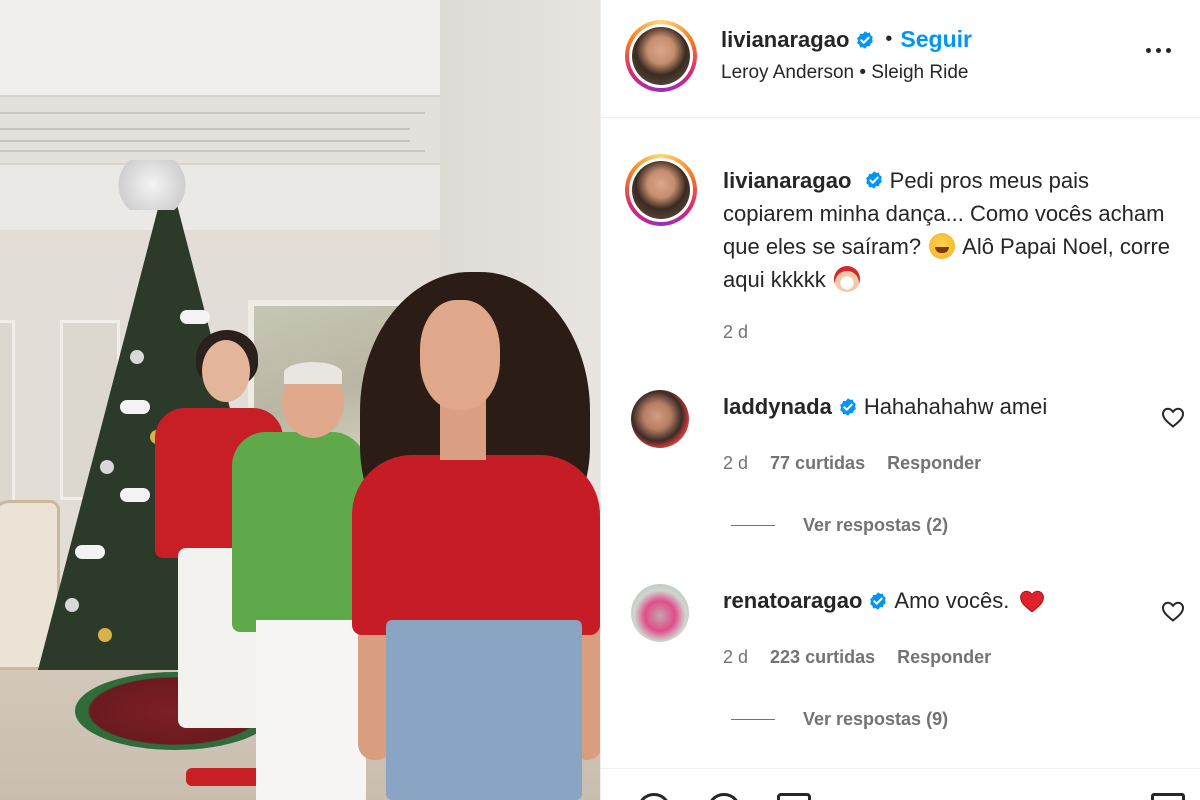 Image resolution: width=1200 pixels, height=800 pixels. Describe the element at coordinates (792, 601) in the screenshot. I see `commenter-username: renatoaragao` at that location.